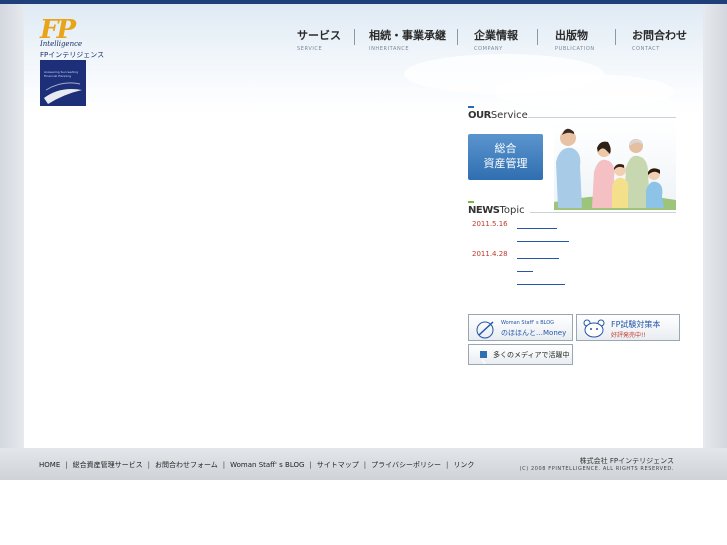 This screenshot has height=545, width=727. Describe the element at coordinates (310, 49) in the screenshot. I see `nav-sublabel: SERVICE` at that location.